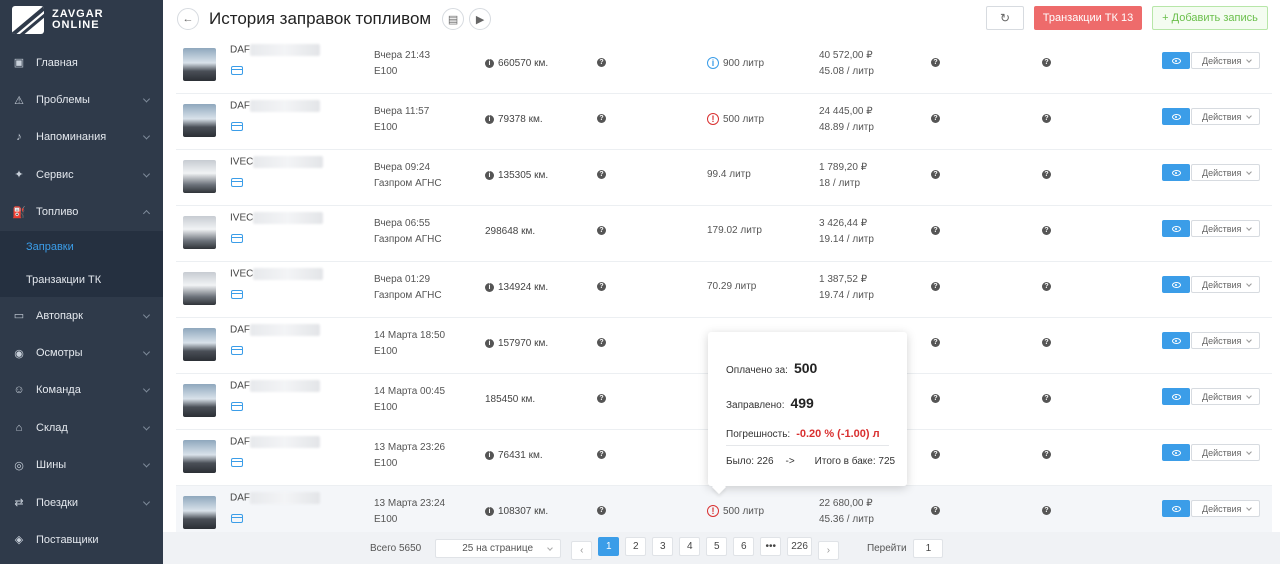 This screenshot has height=564, width=1280. What do you see at coordinates (799, 546) in the screenshot?
I see `page-button: 226` at bounding box center [799, 546].